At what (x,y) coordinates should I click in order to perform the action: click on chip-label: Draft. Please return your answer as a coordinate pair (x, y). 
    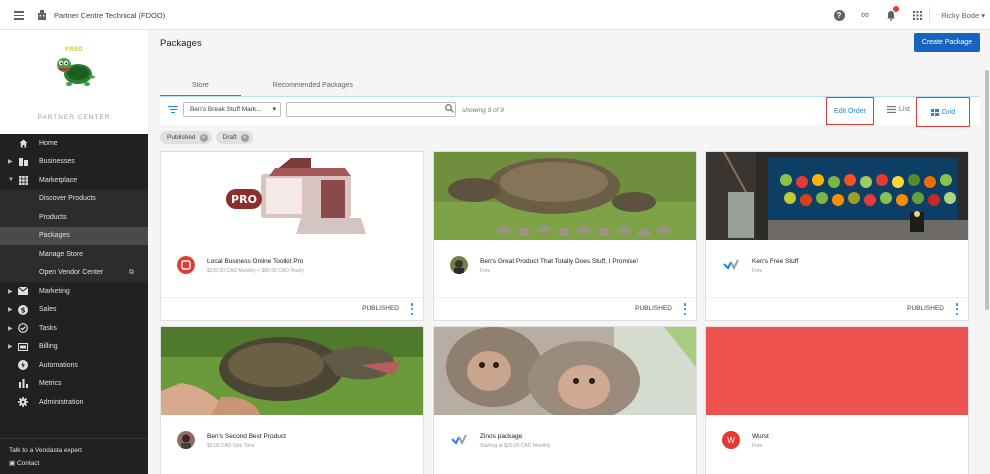
    Looking at the image, I should click on (229, 137).